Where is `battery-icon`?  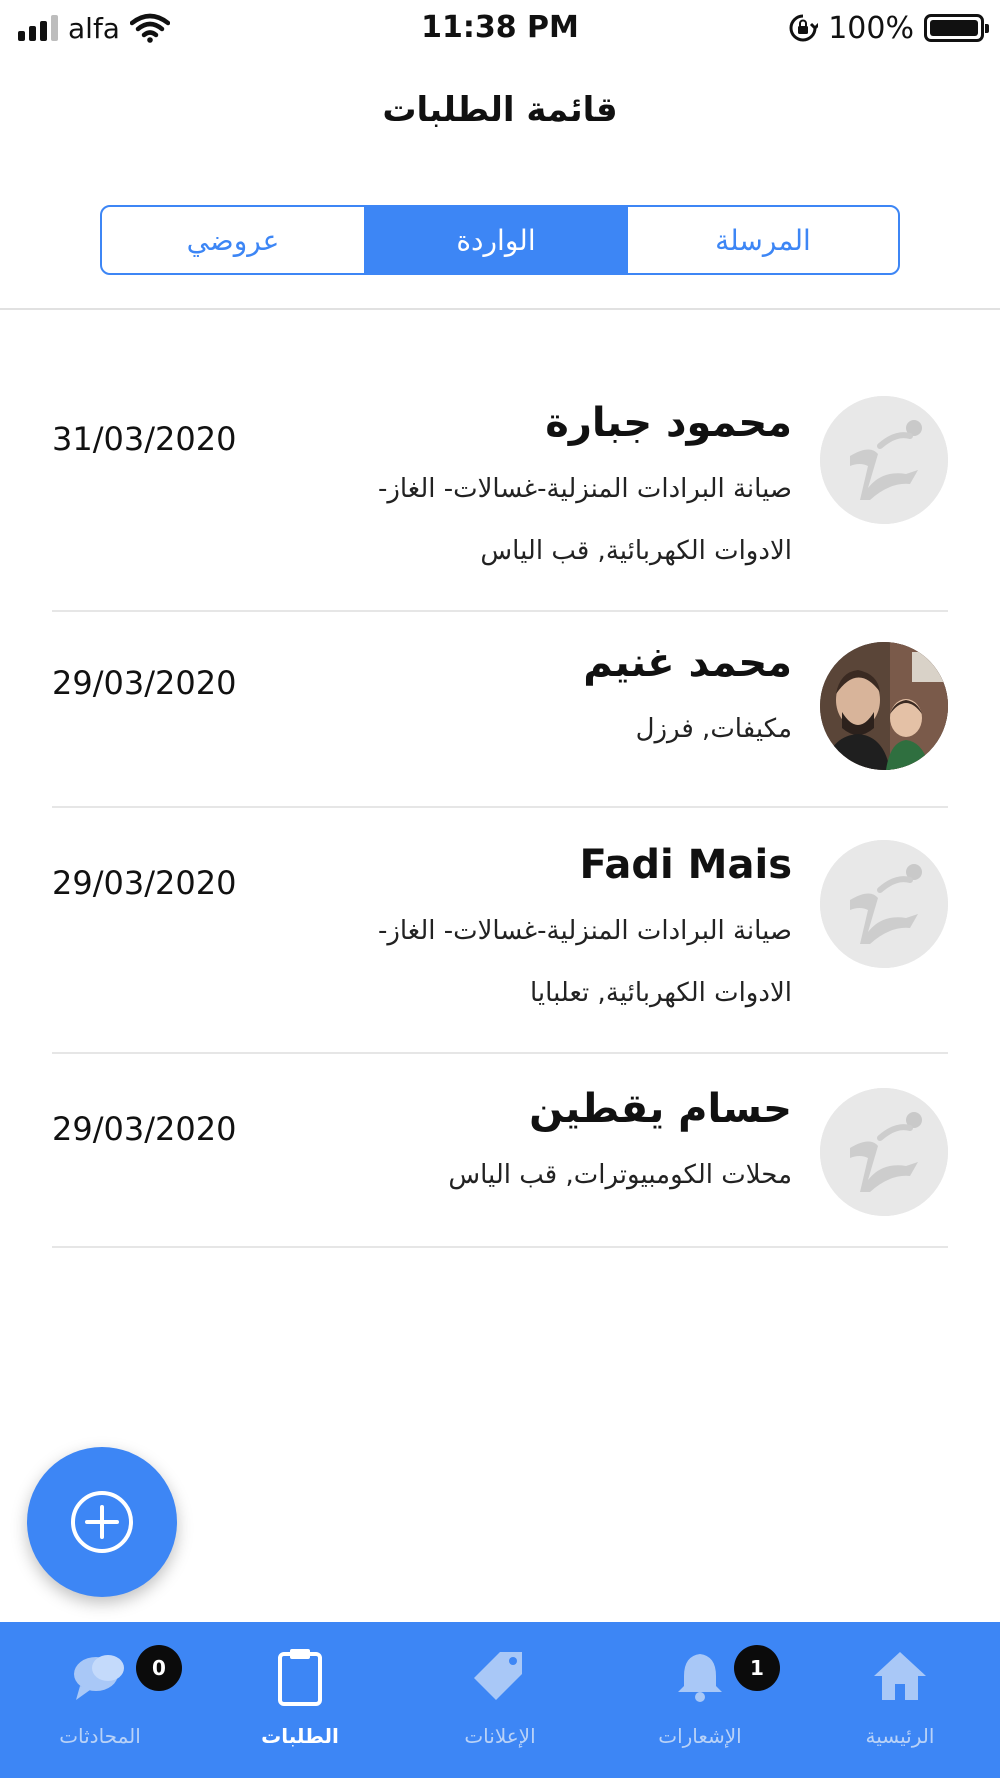
battery-icon is located at coordinates (956, 28).